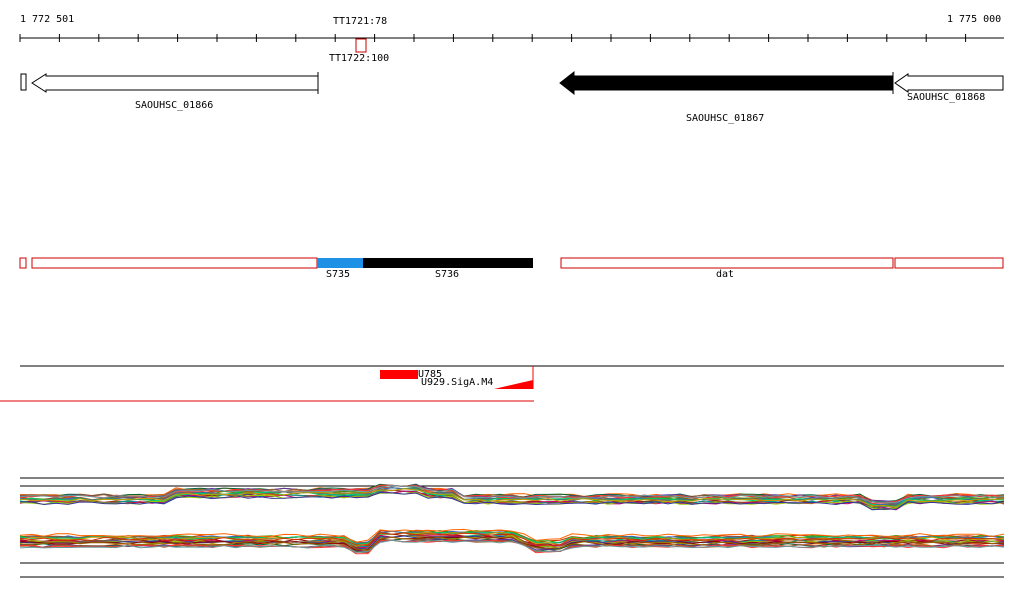  I want to click on feature-label-siga: U929.SigA.M4, so click(457, 382).